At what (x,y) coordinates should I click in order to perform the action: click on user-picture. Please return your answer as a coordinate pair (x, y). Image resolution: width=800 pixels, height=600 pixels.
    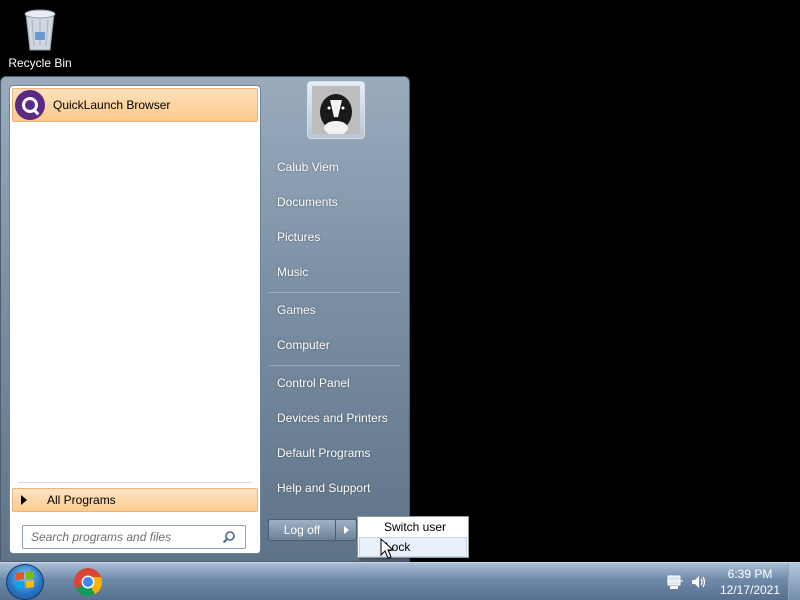
    Looking at the image, I should click on (336, 110).